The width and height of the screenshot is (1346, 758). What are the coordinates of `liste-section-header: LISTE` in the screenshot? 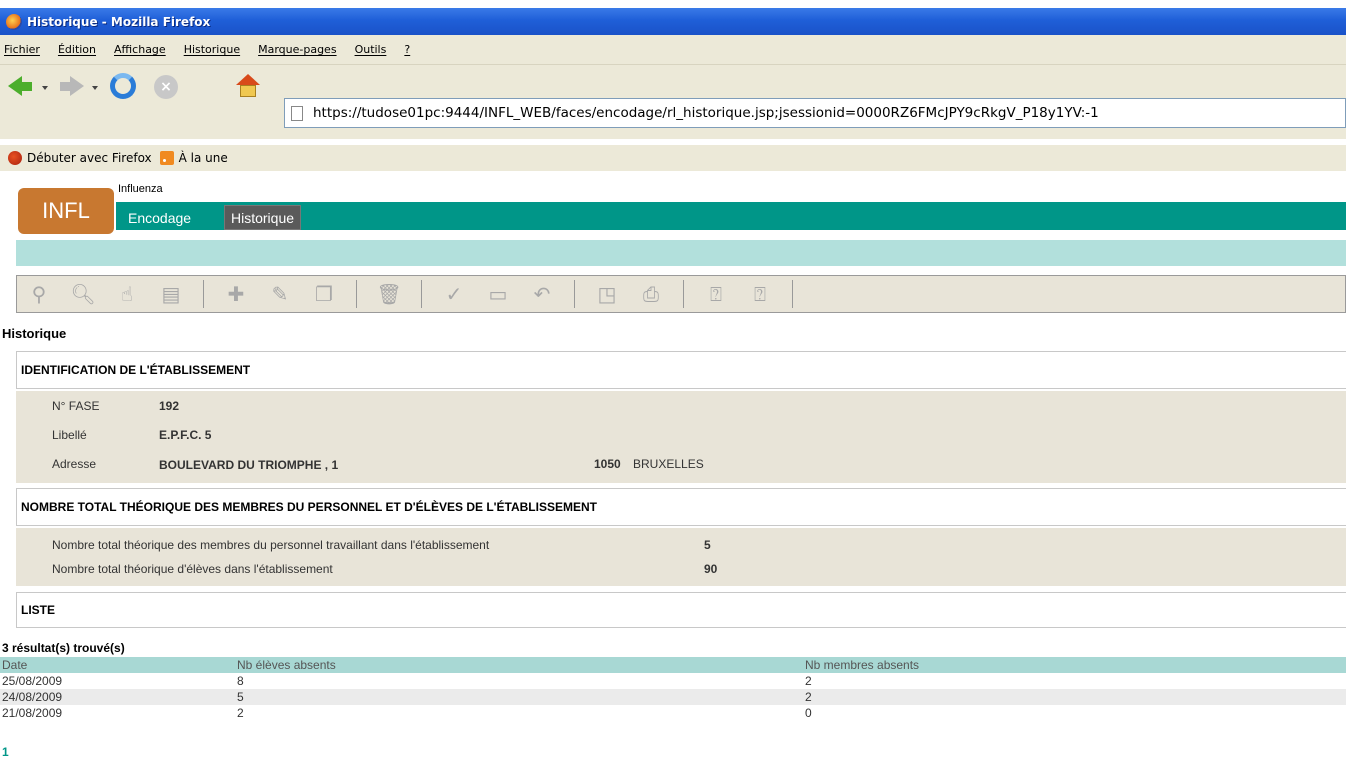 It's located at (681, 610).